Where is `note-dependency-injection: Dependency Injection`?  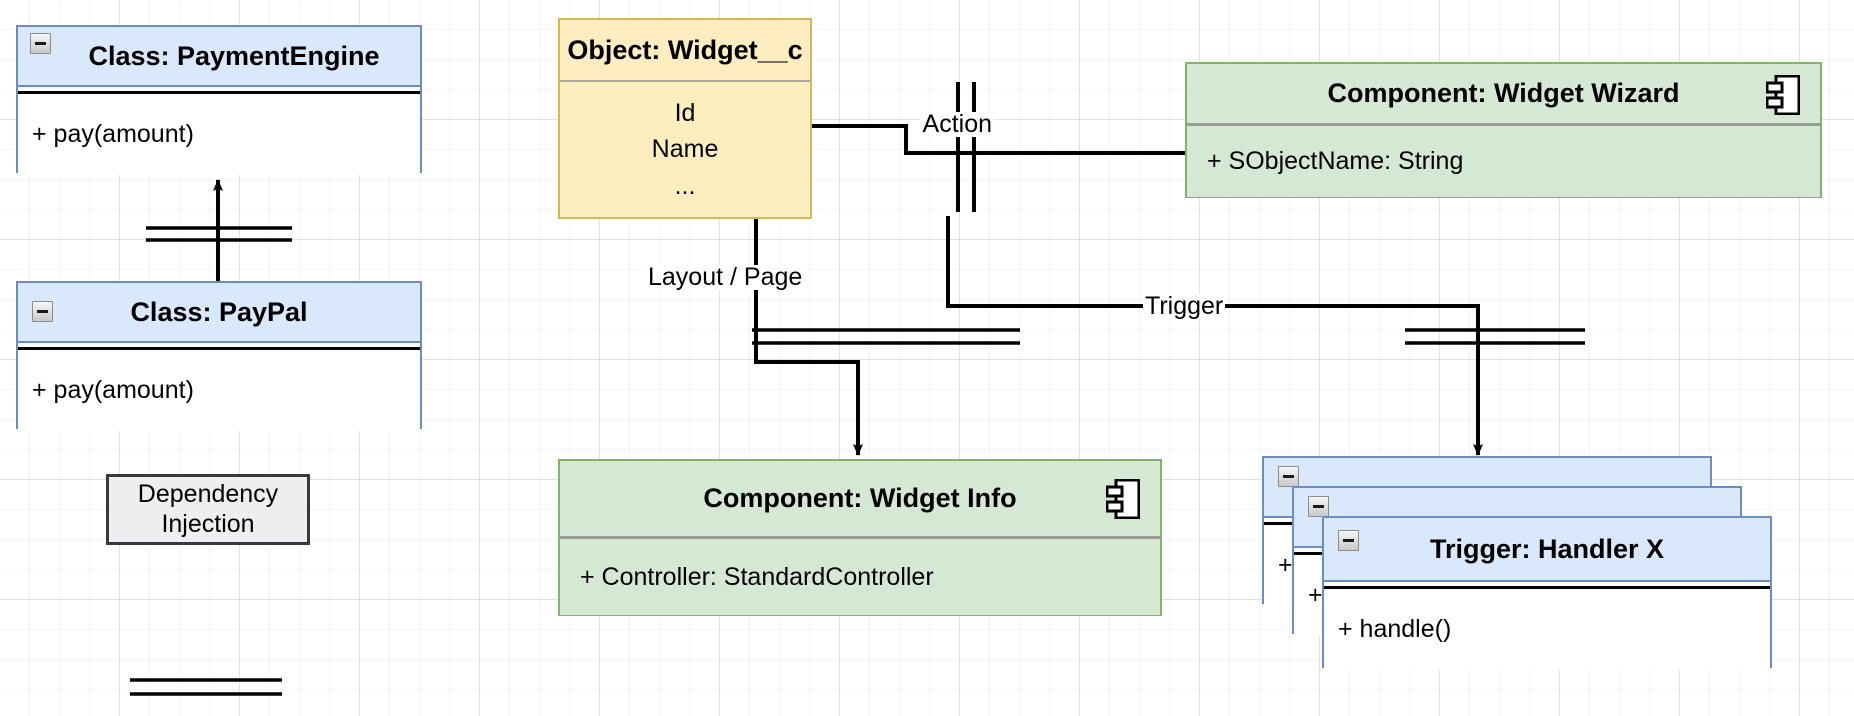
note-dependency-injection: Dependency Injection is located at coordinates (208, 509).